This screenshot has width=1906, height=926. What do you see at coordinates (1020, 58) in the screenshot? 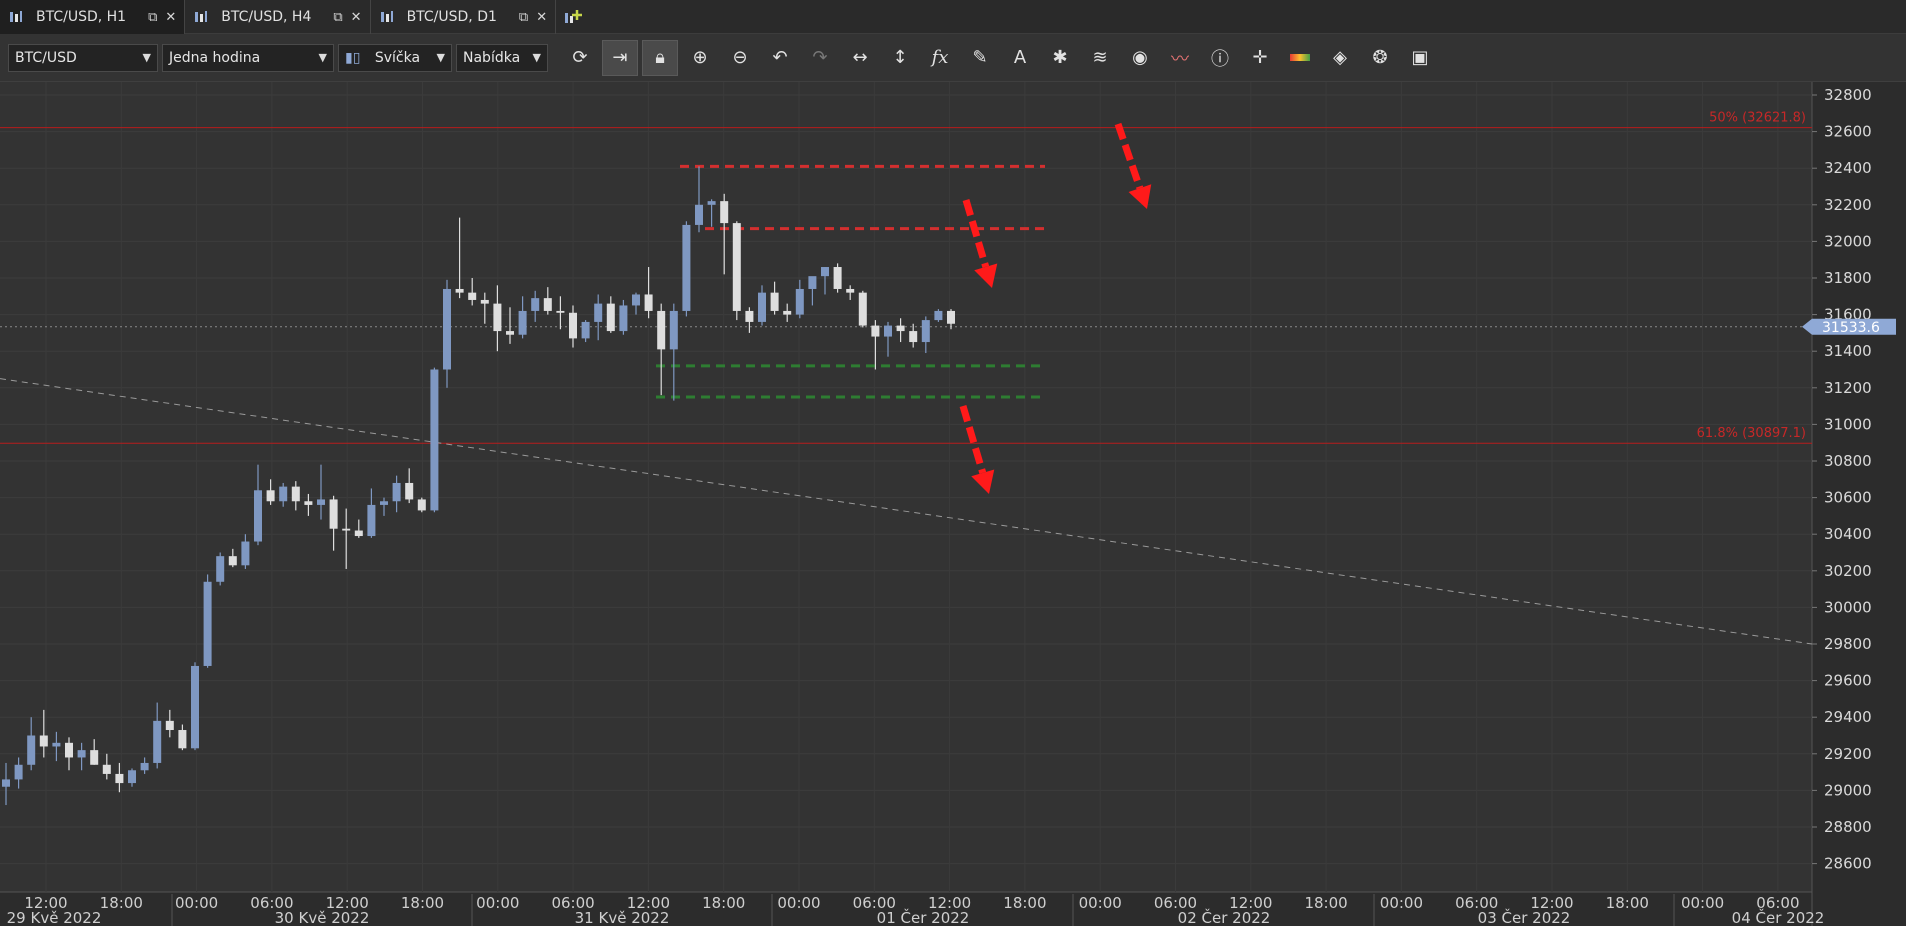
I see `text-icon: A` at bounding box center [1020, 58].